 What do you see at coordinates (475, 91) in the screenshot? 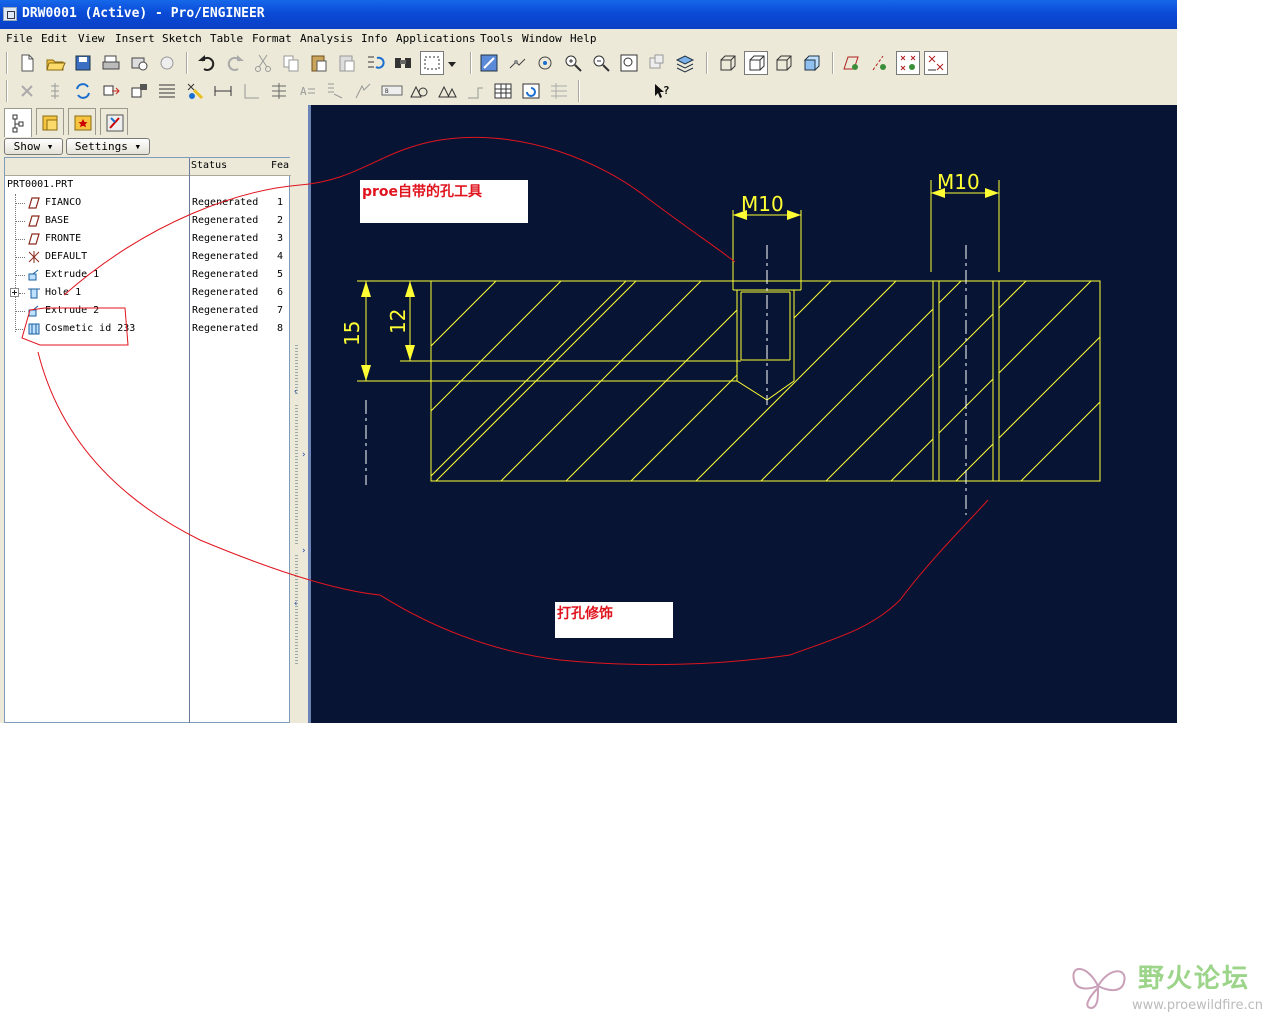
I see `leader-icon` at bounding box center [475, 91].